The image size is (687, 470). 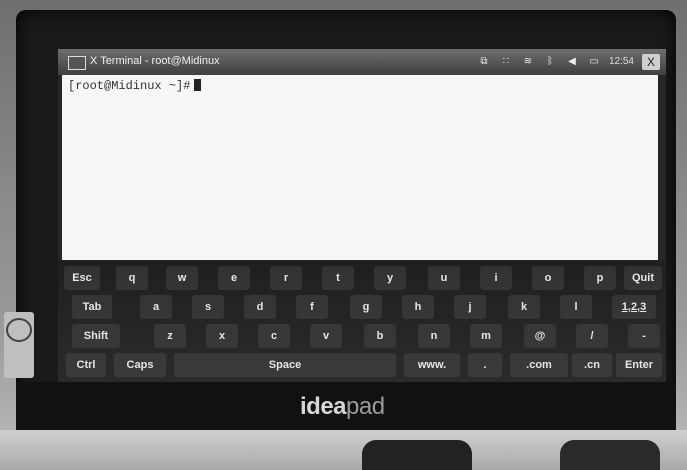 I want to click on key-b: b, so click(x=380, y=336).